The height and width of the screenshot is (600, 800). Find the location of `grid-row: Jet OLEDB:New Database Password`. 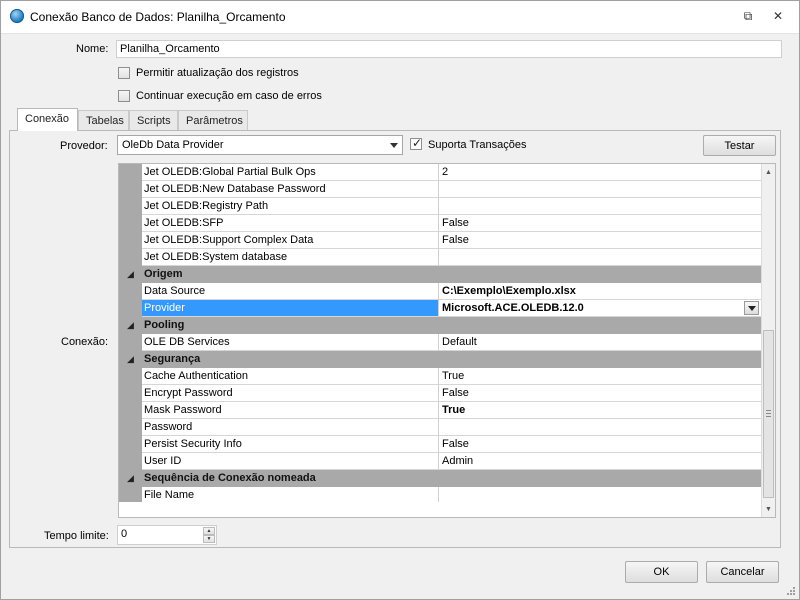

grid-row: Jet OLEDB:New Database Password is located at coordinates (440, 189).